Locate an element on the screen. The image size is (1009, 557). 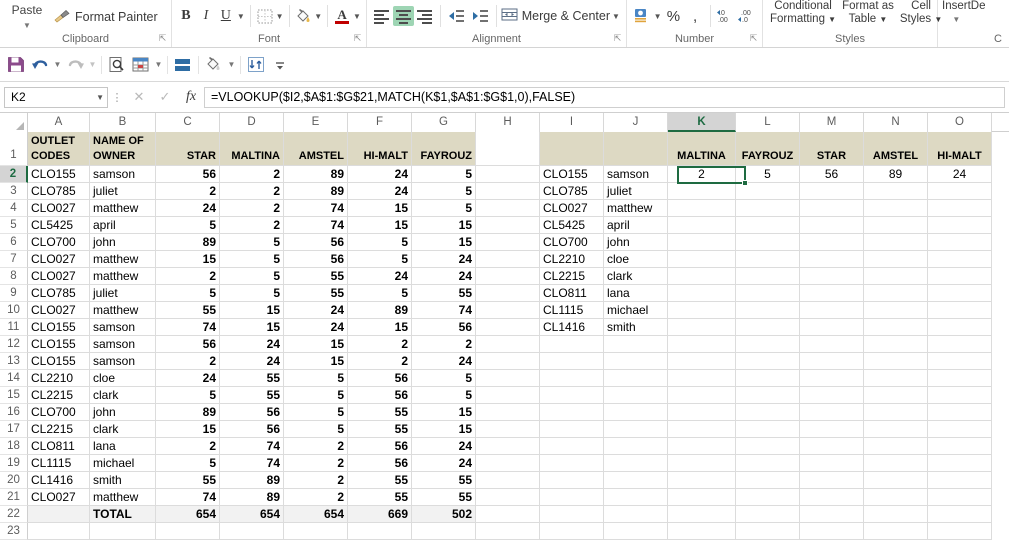
cell-F12: 2 is located at coordinates (380, 344).